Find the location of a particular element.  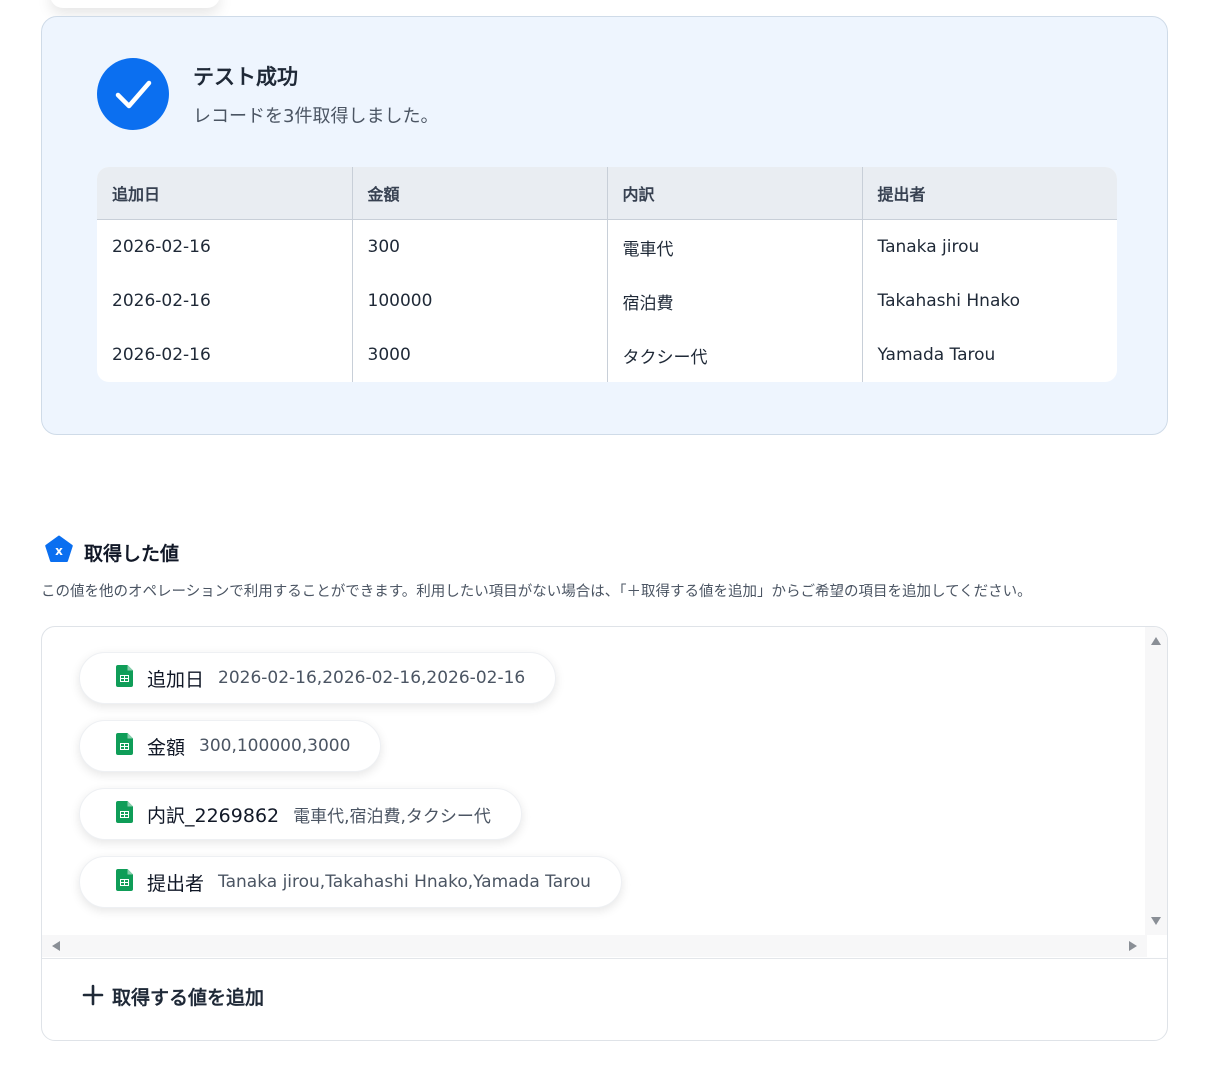

divider is located at coordinates (604, 958).